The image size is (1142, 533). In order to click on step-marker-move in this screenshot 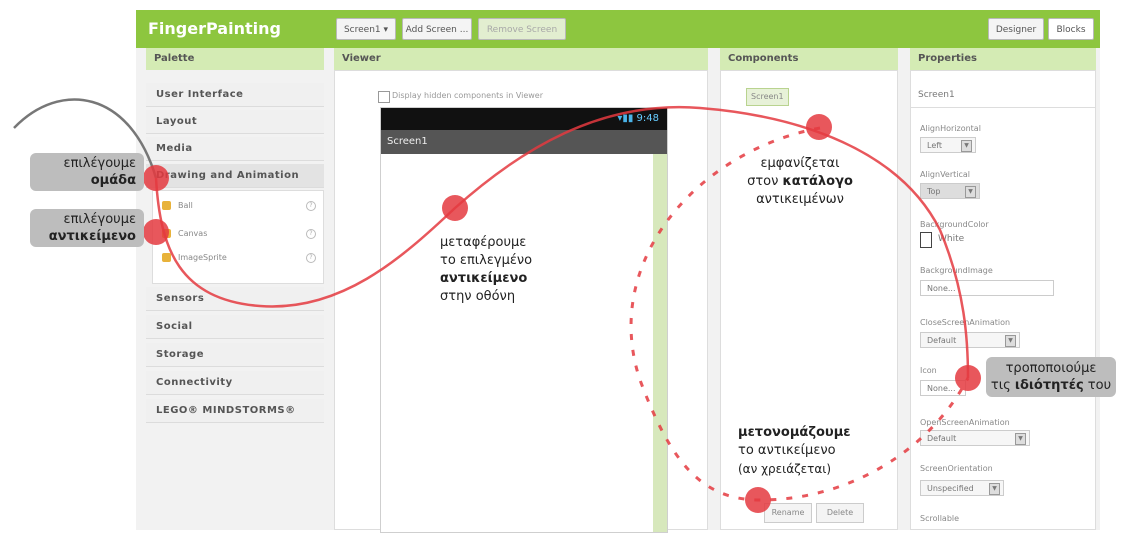, I will do `click(455, 208)`.